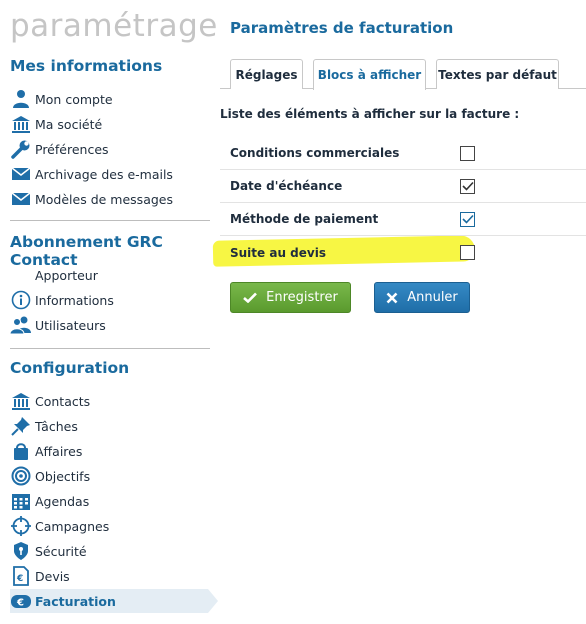 The image size is (586, 624). What do you see at coordinates (74, 300) in the screenshot?
I see `nav-item-label: Informations` at bounding box center [74, 300].